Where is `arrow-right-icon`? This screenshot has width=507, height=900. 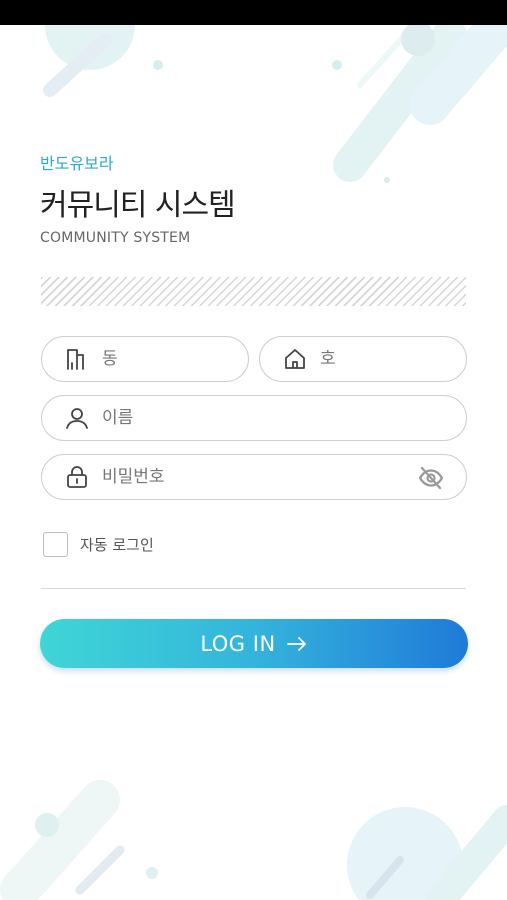 arrow-right-icon is located at coordinates (297, 644).